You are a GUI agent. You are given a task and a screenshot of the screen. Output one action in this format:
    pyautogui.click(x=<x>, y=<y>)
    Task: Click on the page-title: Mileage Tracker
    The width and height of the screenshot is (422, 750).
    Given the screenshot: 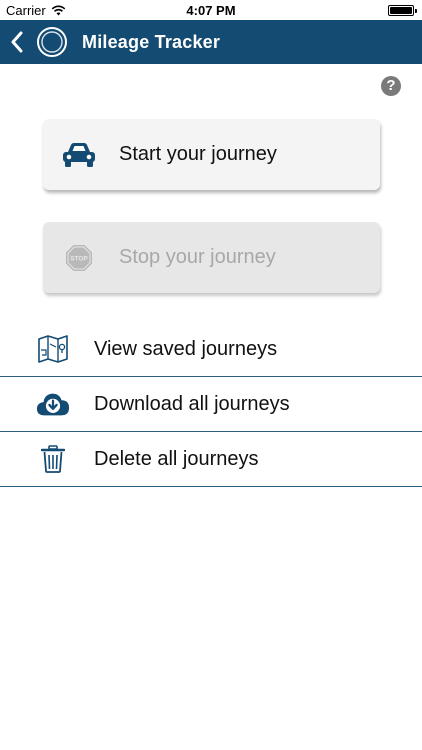 What is the action you would take?
    pyautogui.click(x=151, y=42)
    